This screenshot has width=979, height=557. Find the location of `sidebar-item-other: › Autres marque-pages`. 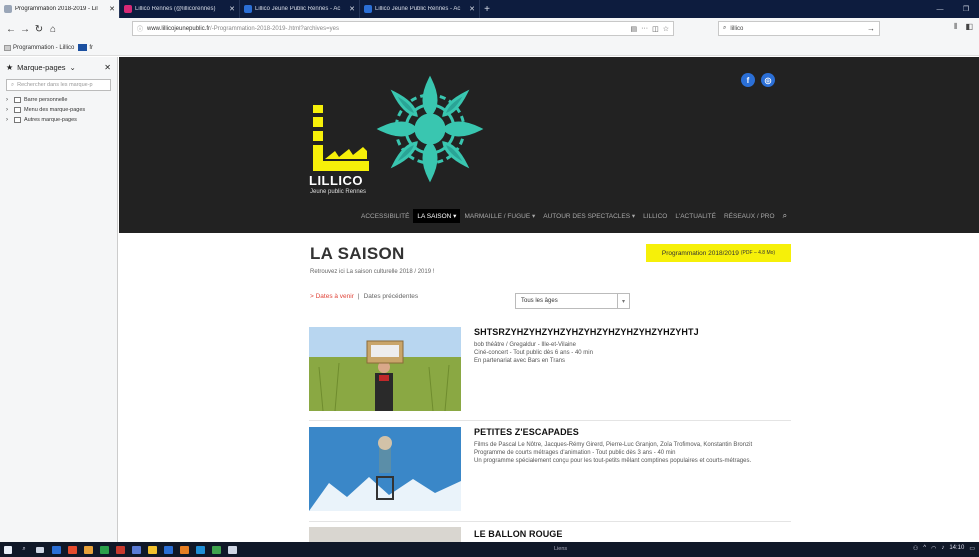

sidebar-item-other: › Autres marque-pages is located at coordinates (58, 120).